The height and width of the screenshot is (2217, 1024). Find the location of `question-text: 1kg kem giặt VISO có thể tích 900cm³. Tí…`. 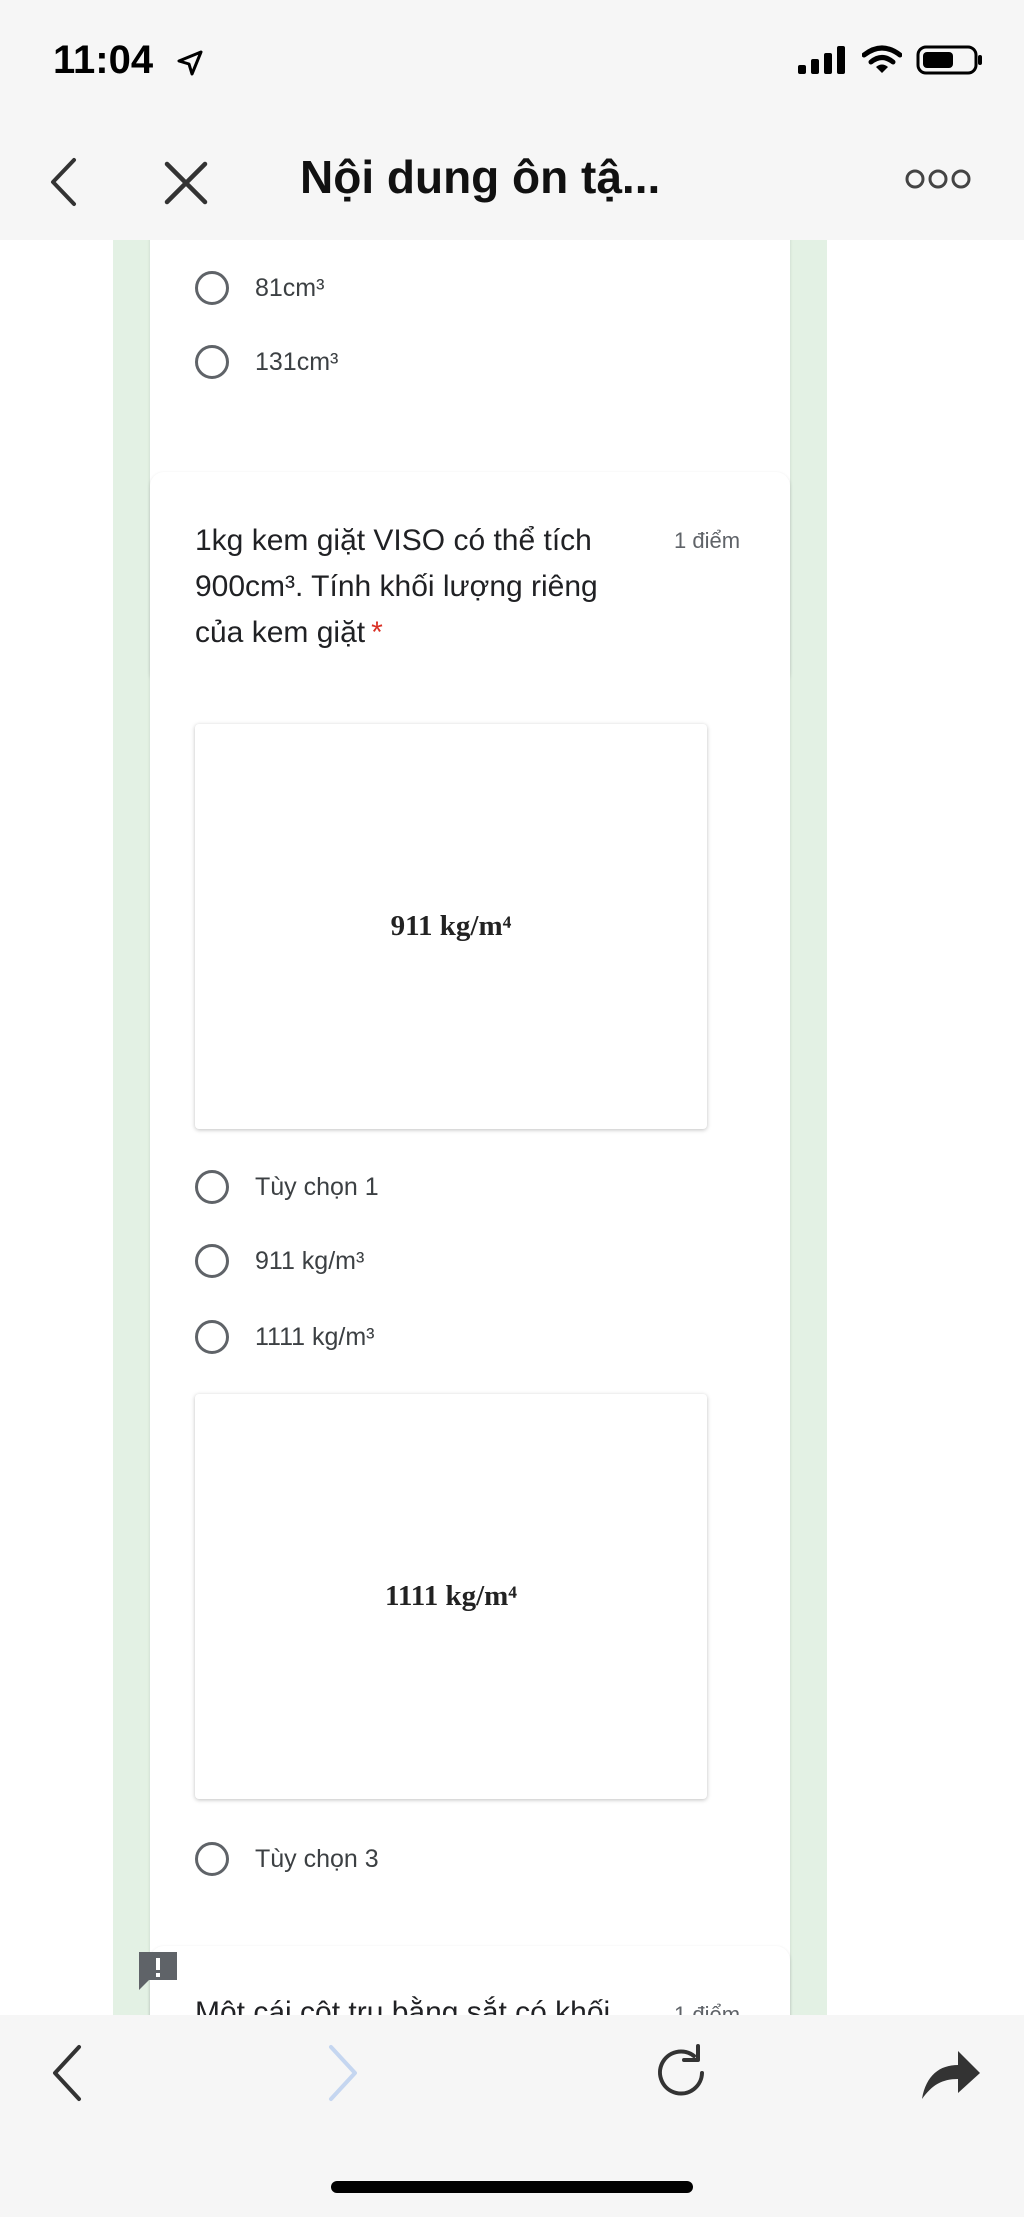

question-text: 1kg kem giặt VISO có thể tích 900cm³. Tí… is located at coordinates (396, 586).